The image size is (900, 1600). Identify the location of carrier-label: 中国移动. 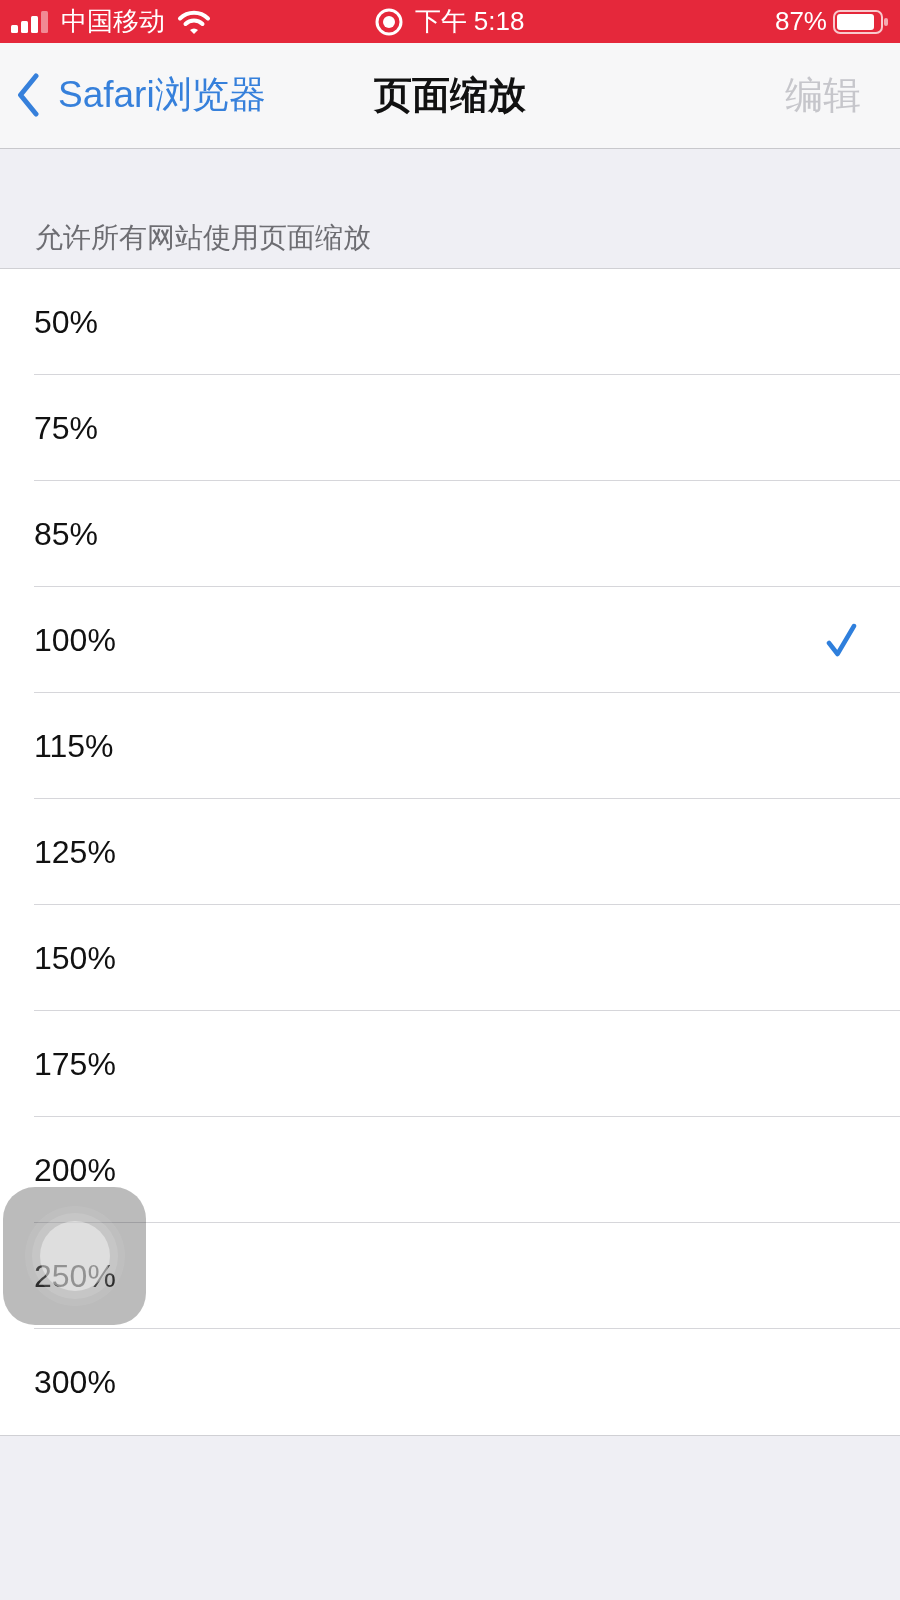
(113, 21).